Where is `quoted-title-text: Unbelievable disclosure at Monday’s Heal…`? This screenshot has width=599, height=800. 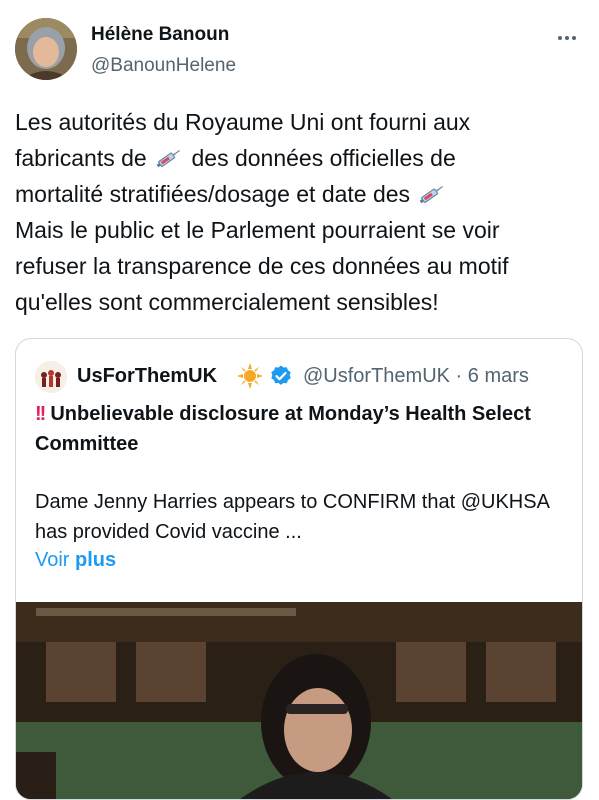
quoted-title-text: Unbelievable disclosure at Monday’s Heal… is located at coordinates (283, 429).